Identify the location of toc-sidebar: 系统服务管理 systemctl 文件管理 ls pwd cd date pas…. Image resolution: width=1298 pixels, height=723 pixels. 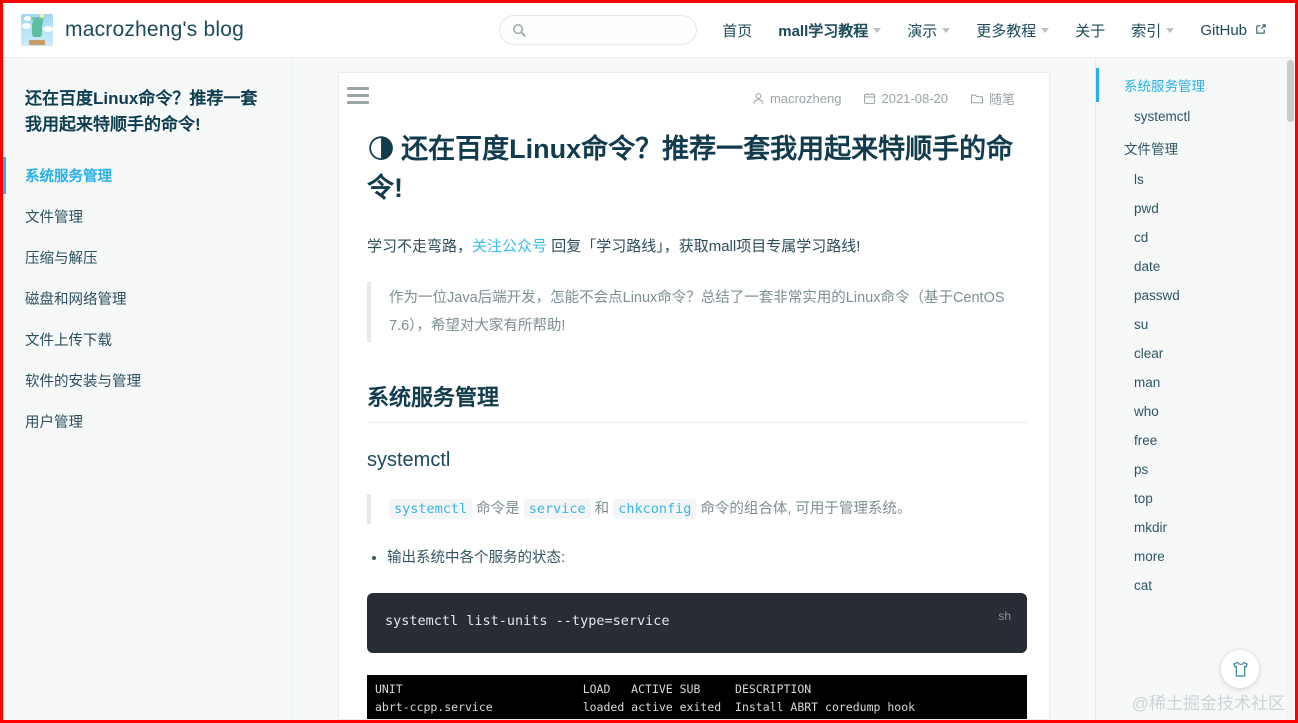
(1195, 389).